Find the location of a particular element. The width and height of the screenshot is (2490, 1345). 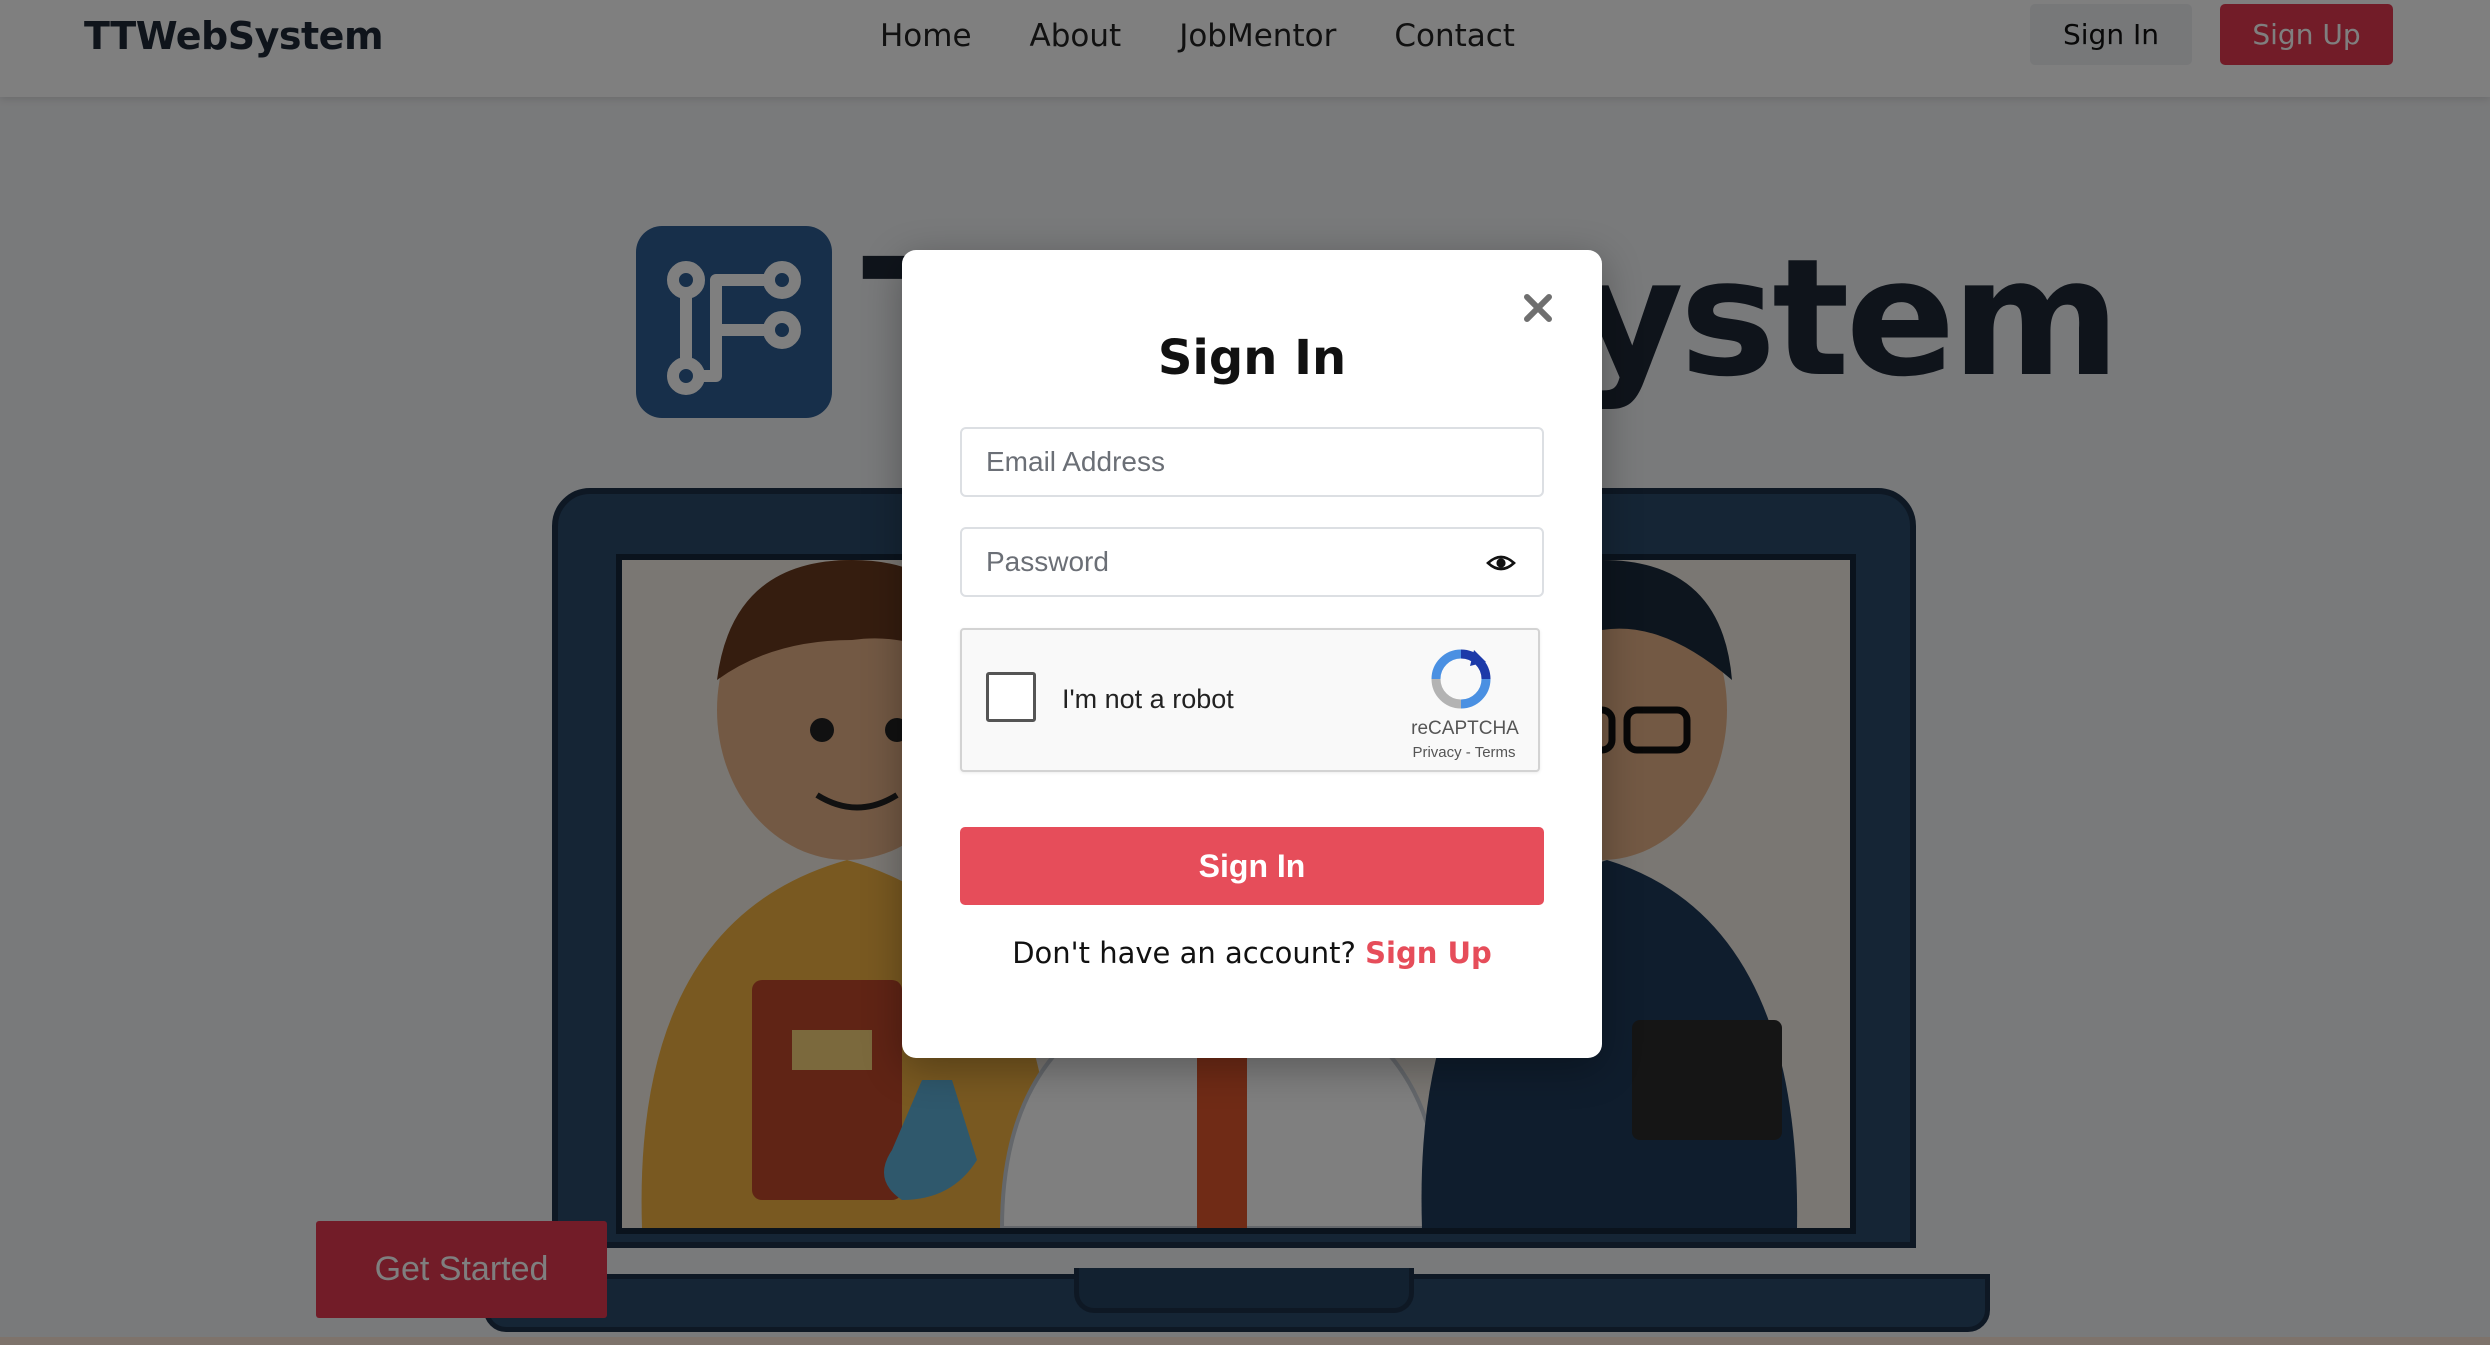

recaptcha-label: I'm not a robot is located at coordinates (1148, 699).